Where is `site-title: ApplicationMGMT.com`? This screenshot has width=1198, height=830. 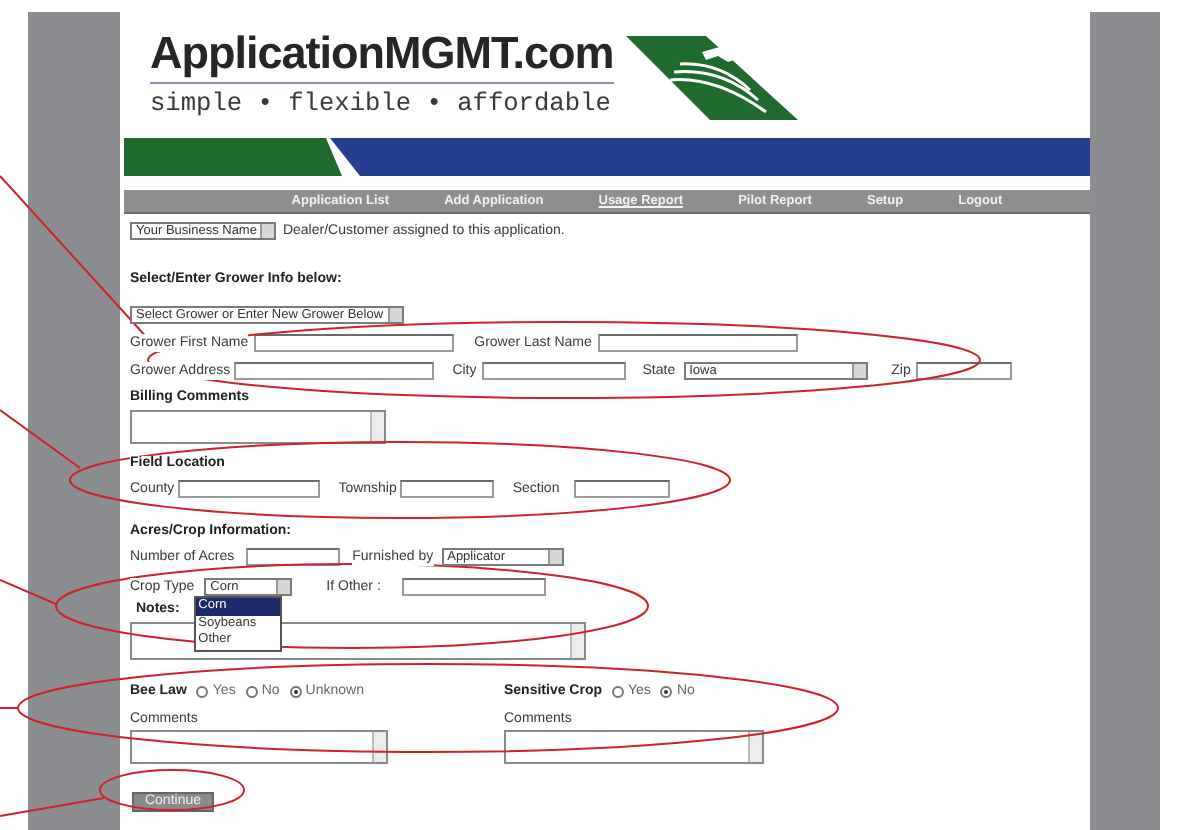 site-title: ApplicationMGMT.com is located at coordinates (382, 54).